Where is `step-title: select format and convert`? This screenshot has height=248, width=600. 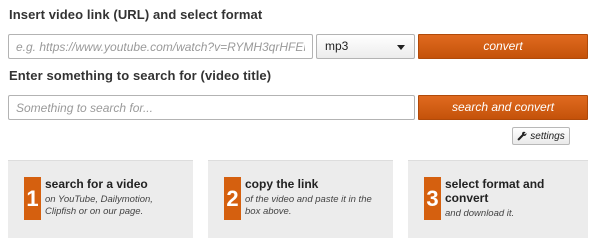 step-title: select format and convert is located at coordinates (495, 191).